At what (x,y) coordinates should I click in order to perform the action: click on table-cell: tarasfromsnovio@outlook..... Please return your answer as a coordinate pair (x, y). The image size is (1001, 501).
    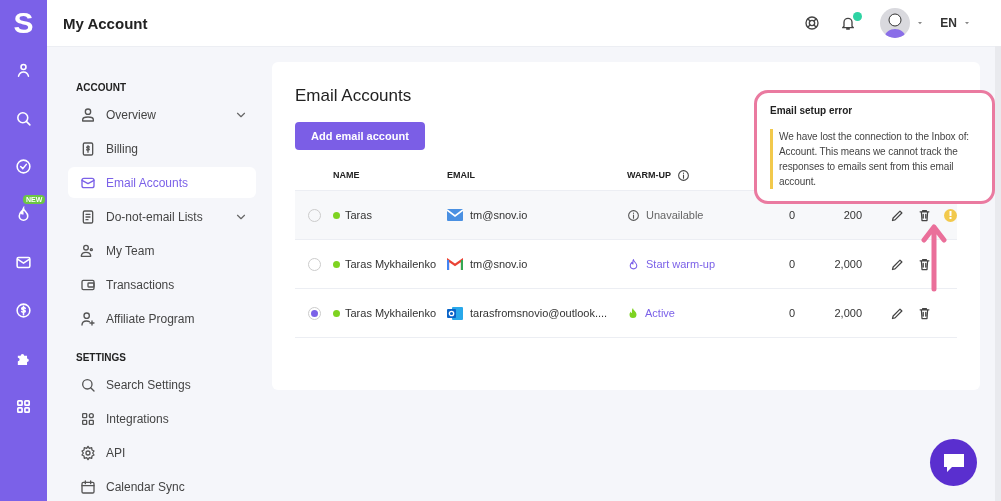
    Looking at the image, I should click on (539, 313).